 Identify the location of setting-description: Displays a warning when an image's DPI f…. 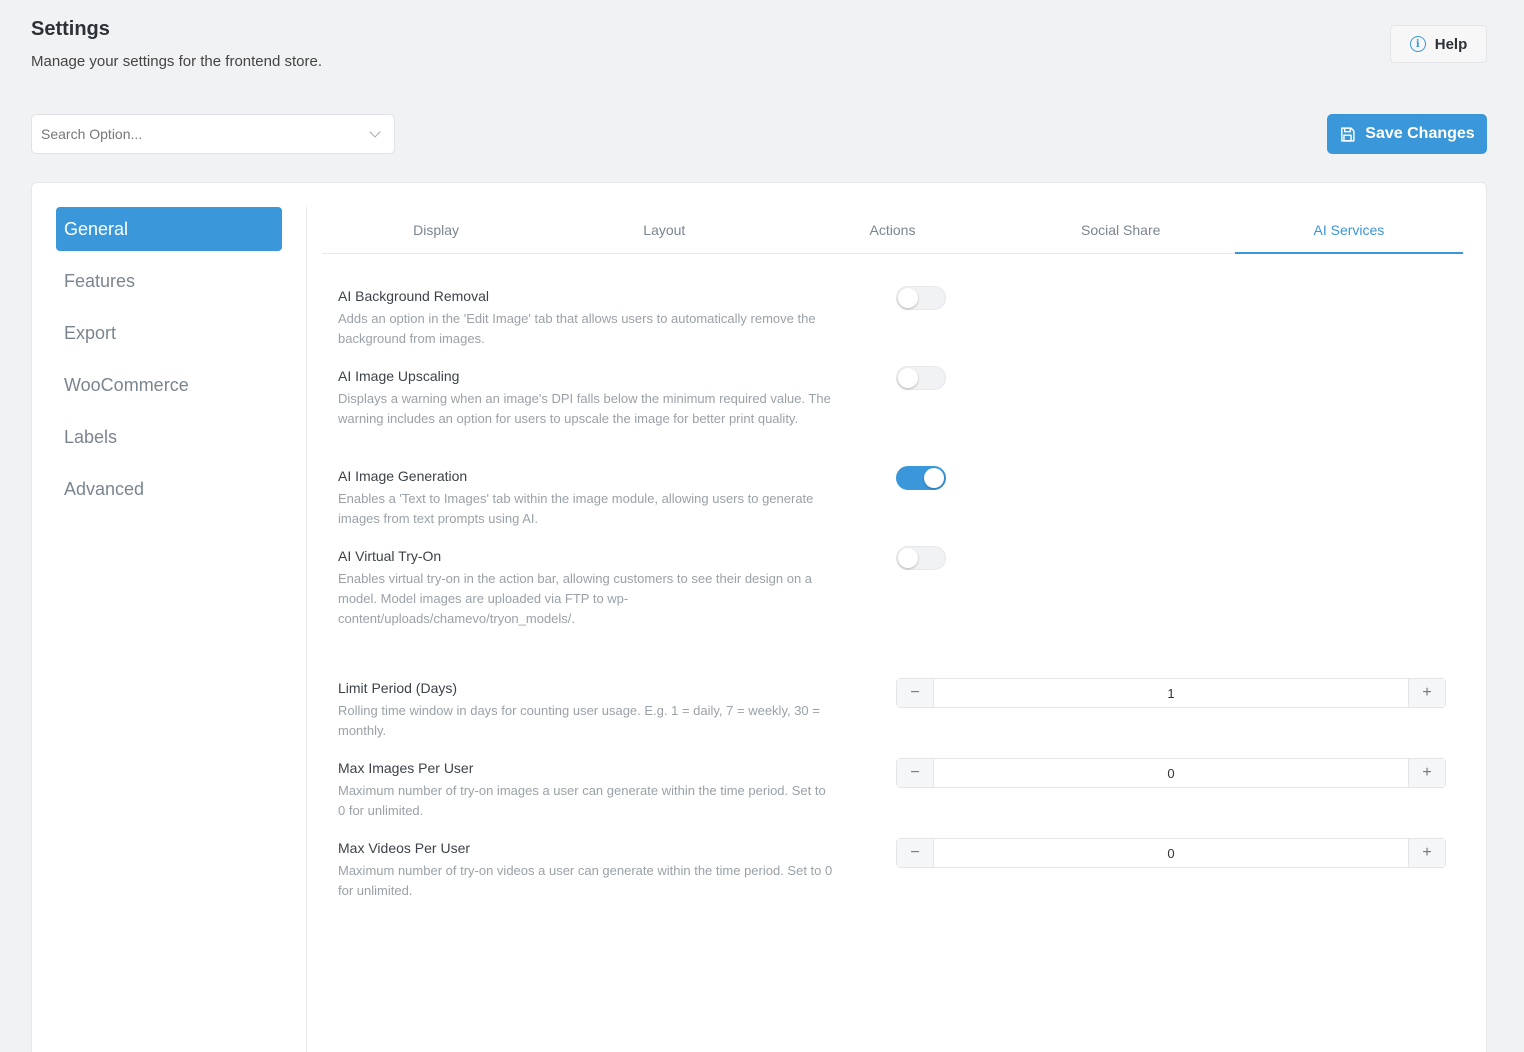
(584, 408).